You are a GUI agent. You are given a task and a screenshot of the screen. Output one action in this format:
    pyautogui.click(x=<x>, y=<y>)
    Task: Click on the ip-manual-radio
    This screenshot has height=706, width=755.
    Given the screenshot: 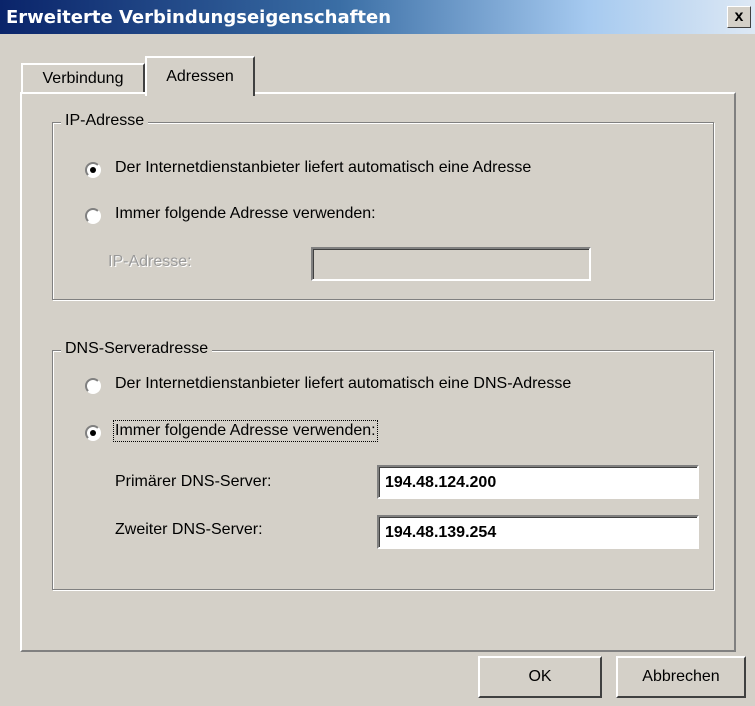 What is the action you would take?
    pyautogui.click(x=93, y=216)
    